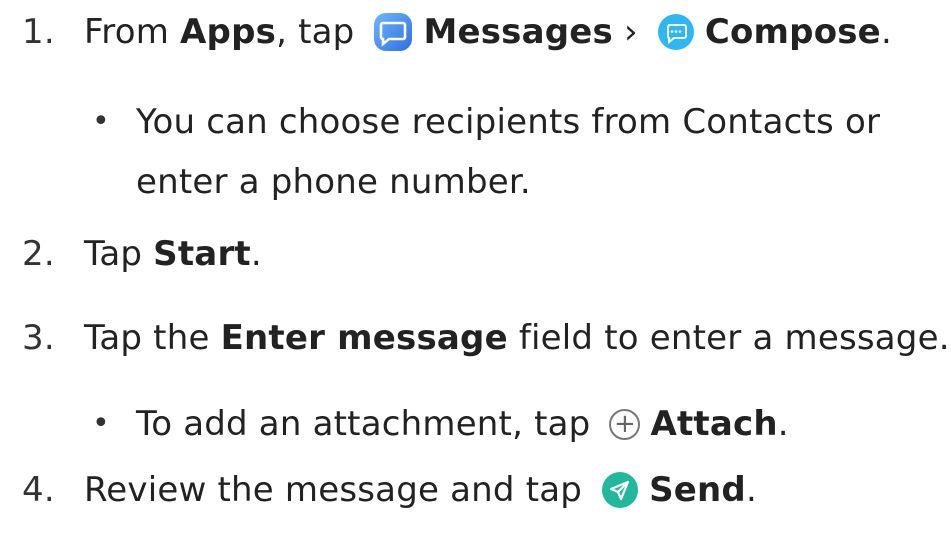 This screenshot has height=534, width=951. Describe the element at coordinates (38, 254) in the screenshot. I see `step-number: 2.` at that location.